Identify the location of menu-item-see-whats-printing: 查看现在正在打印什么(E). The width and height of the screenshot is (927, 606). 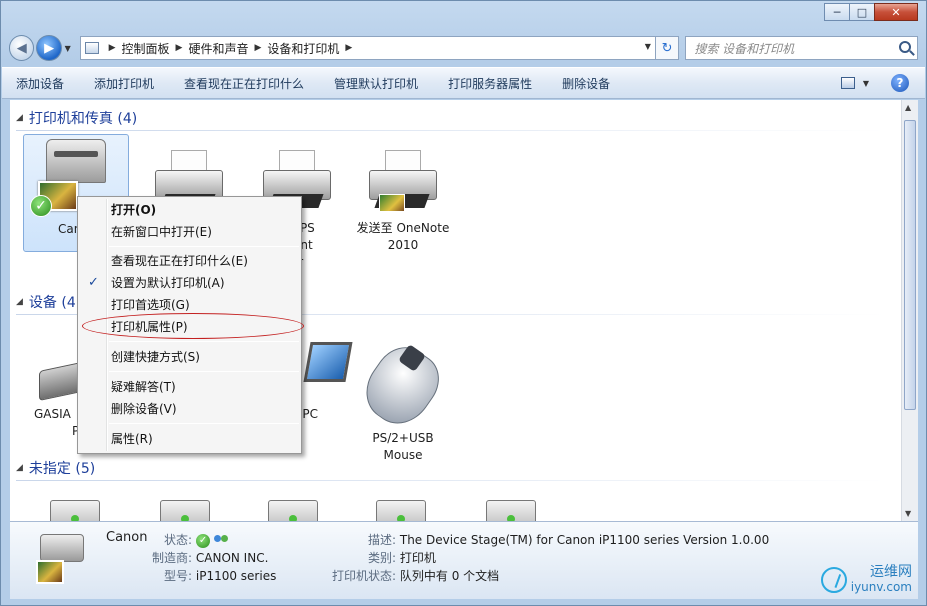
(189, 261).